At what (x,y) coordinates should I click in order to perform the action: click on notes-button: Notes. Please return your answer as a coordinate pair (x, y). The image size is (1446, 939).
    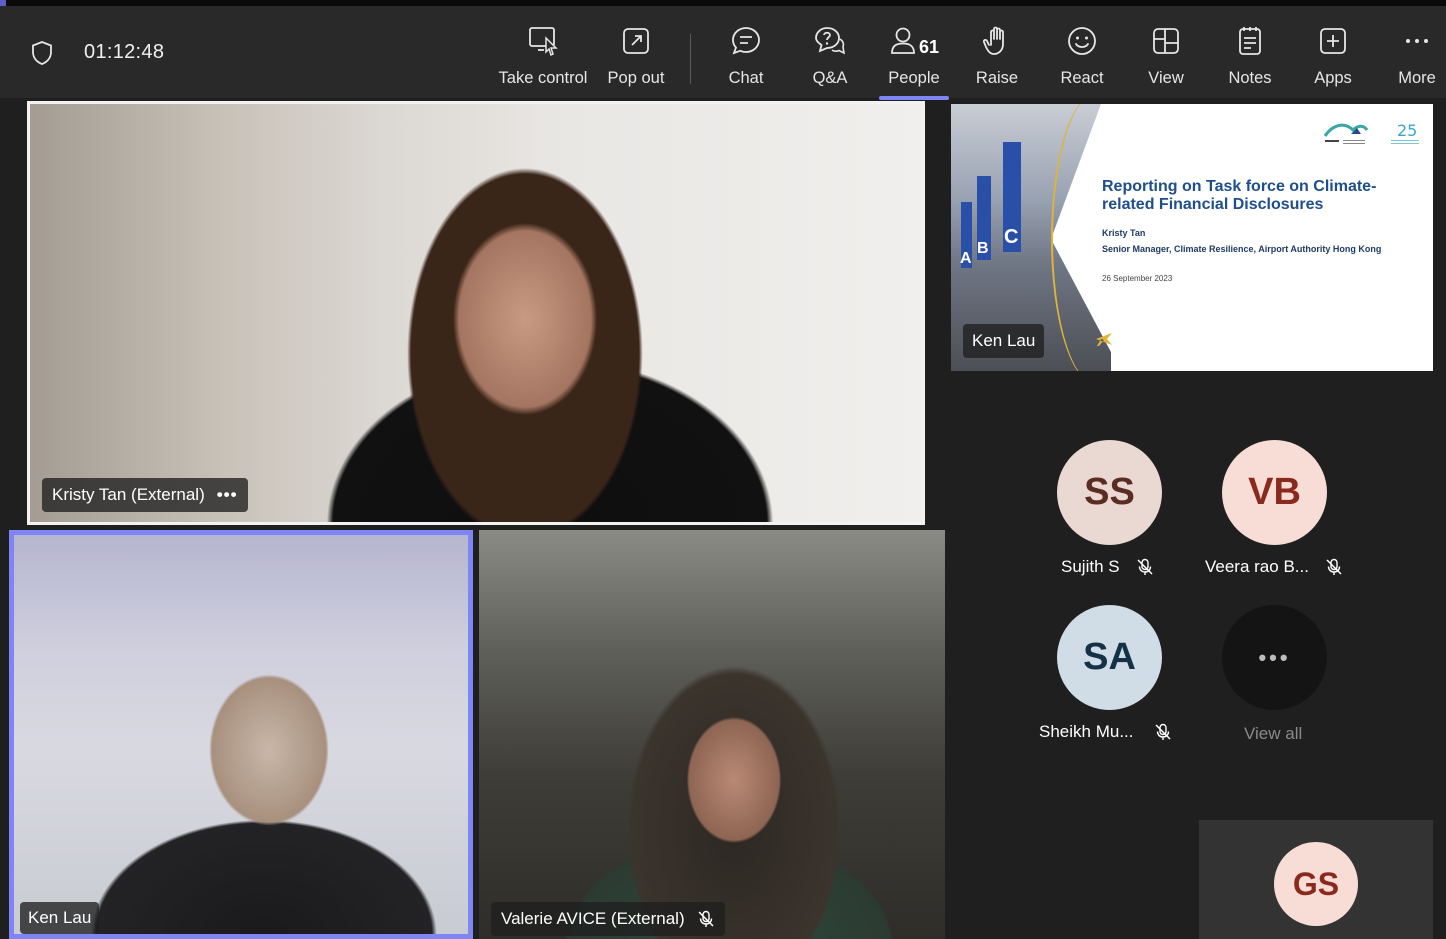
    Looking at the image, I should click on (1250, 58).